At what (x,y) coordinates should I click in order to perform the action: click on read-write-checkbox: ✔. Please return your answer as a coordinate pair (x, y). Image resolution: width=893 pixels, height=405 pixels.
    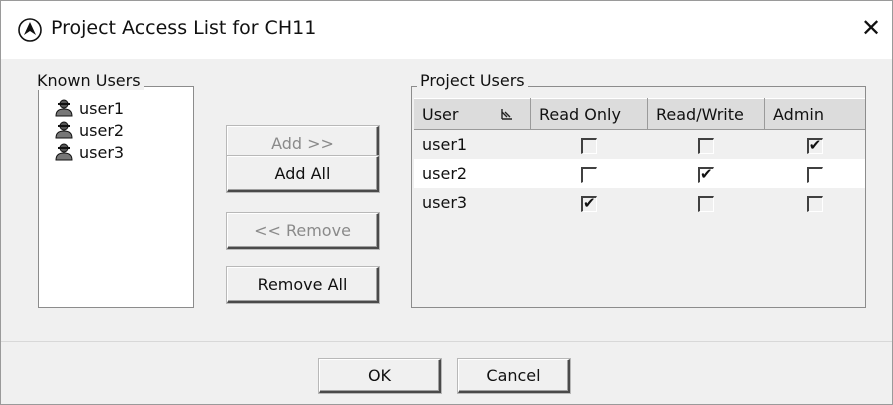
    Looking at the image, I should click on (706, 173).